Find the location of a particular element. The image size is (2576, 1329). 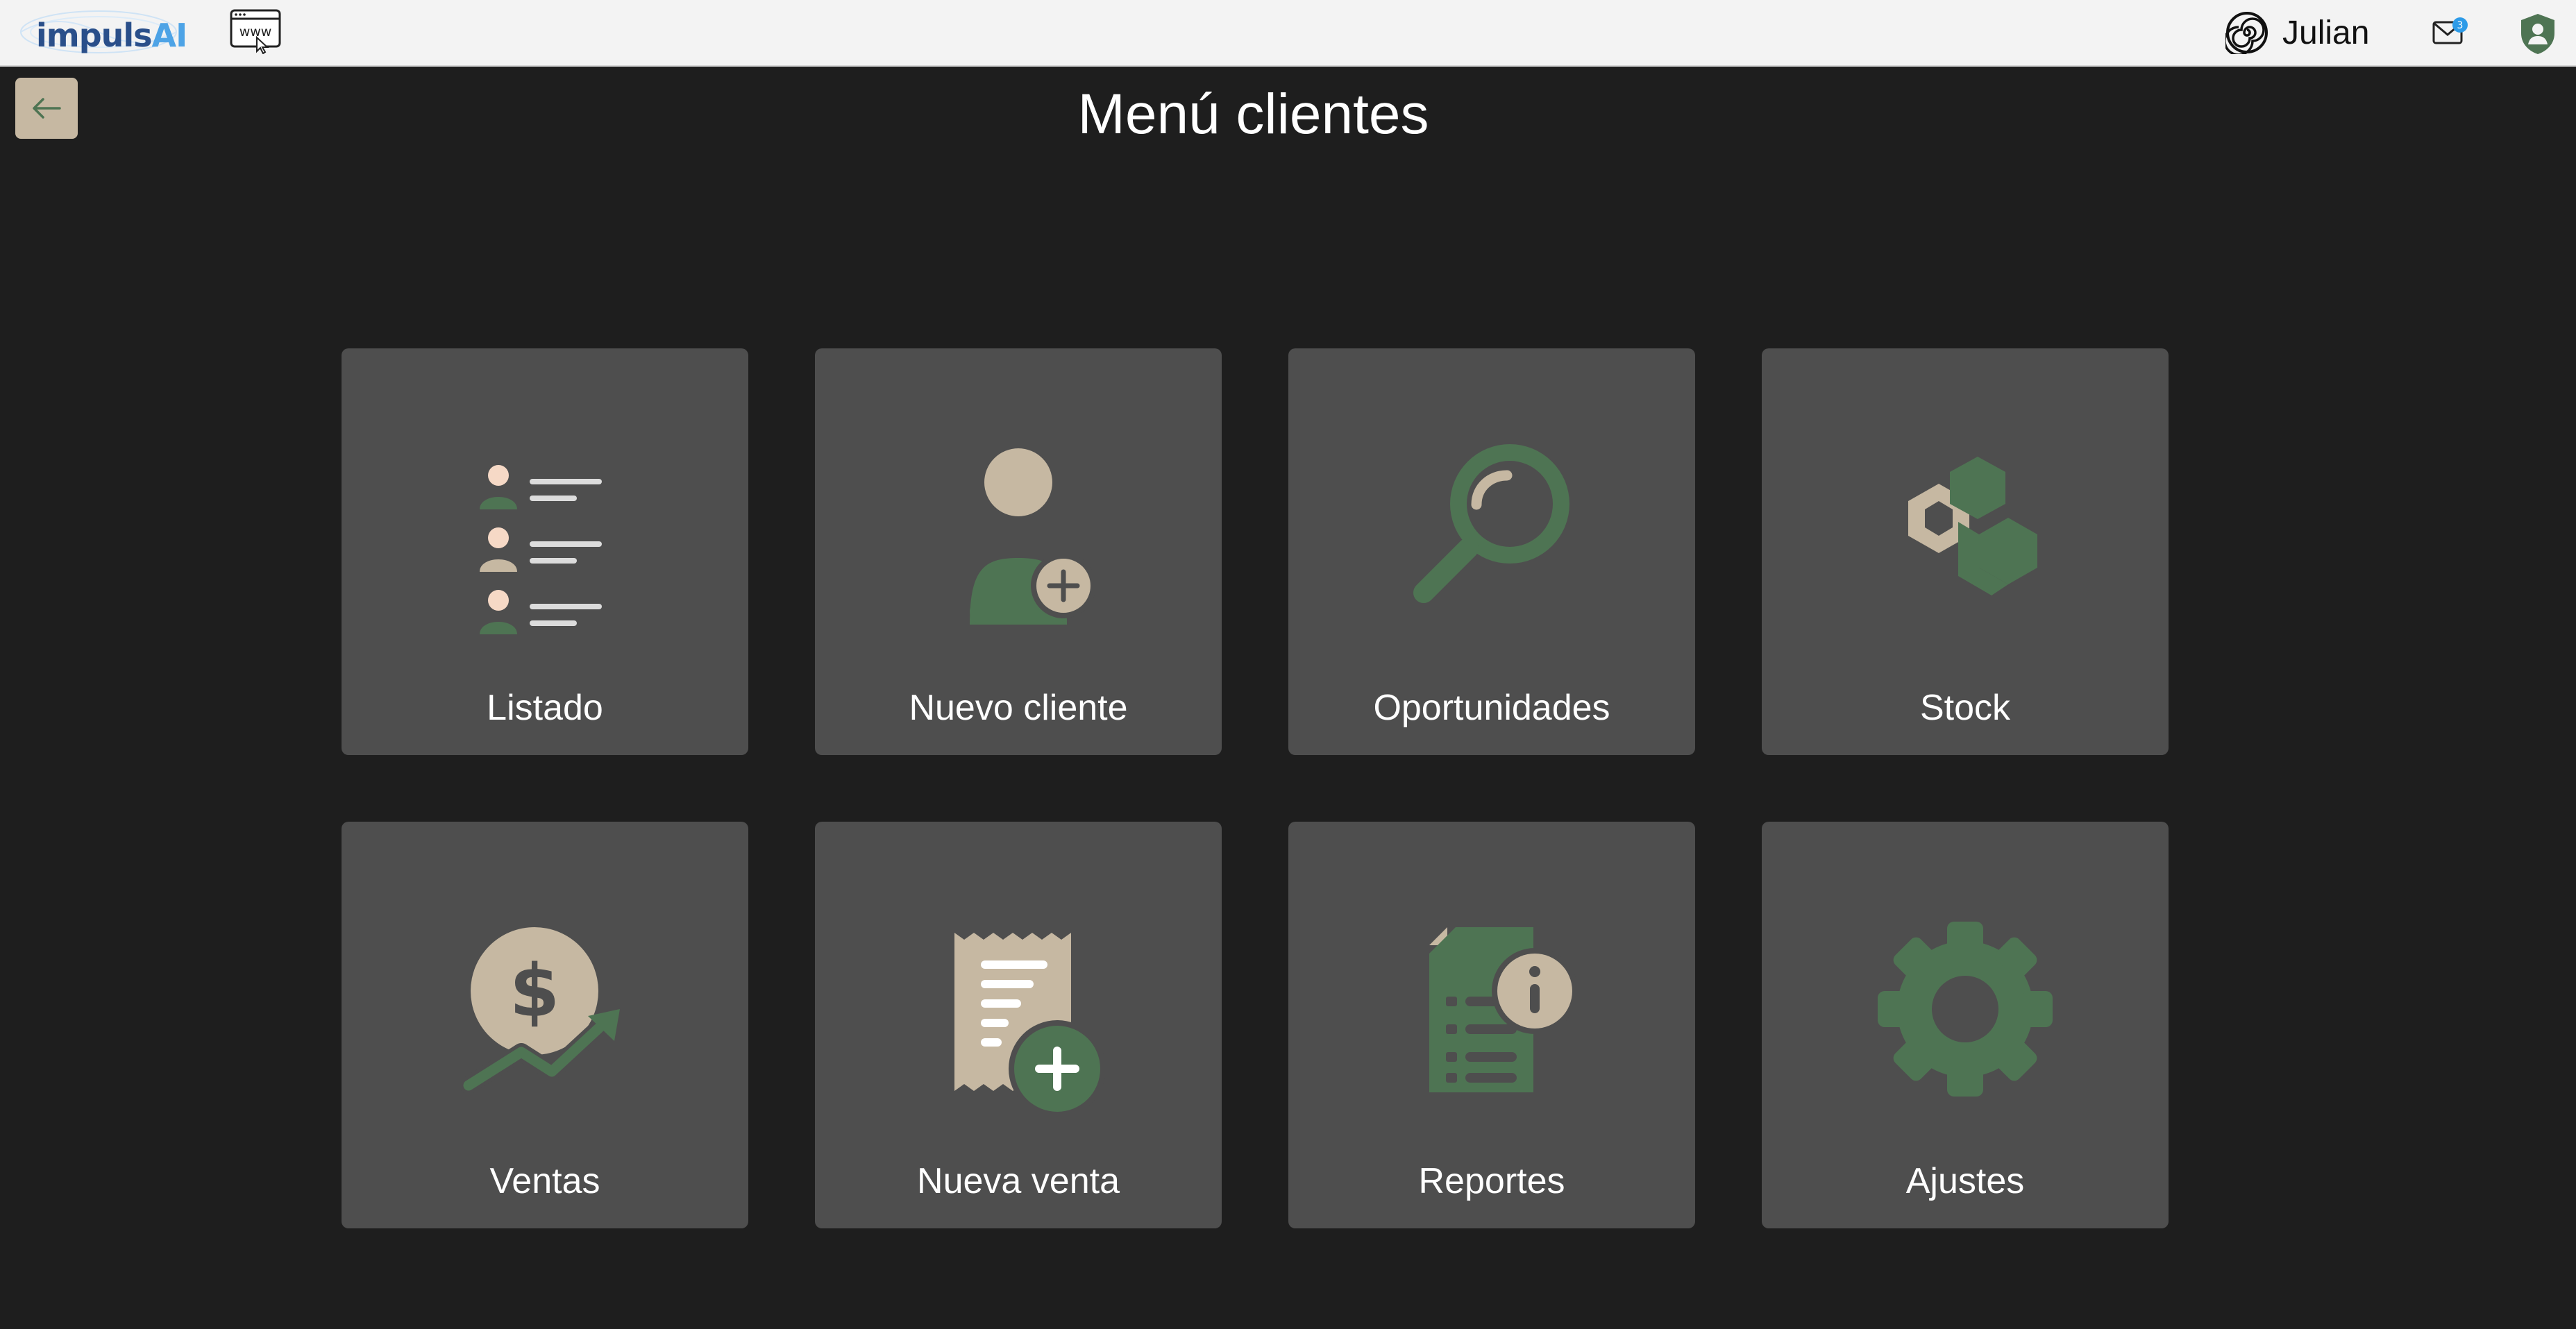

logo-text-main: impuls is located at coordinates (94, 35).